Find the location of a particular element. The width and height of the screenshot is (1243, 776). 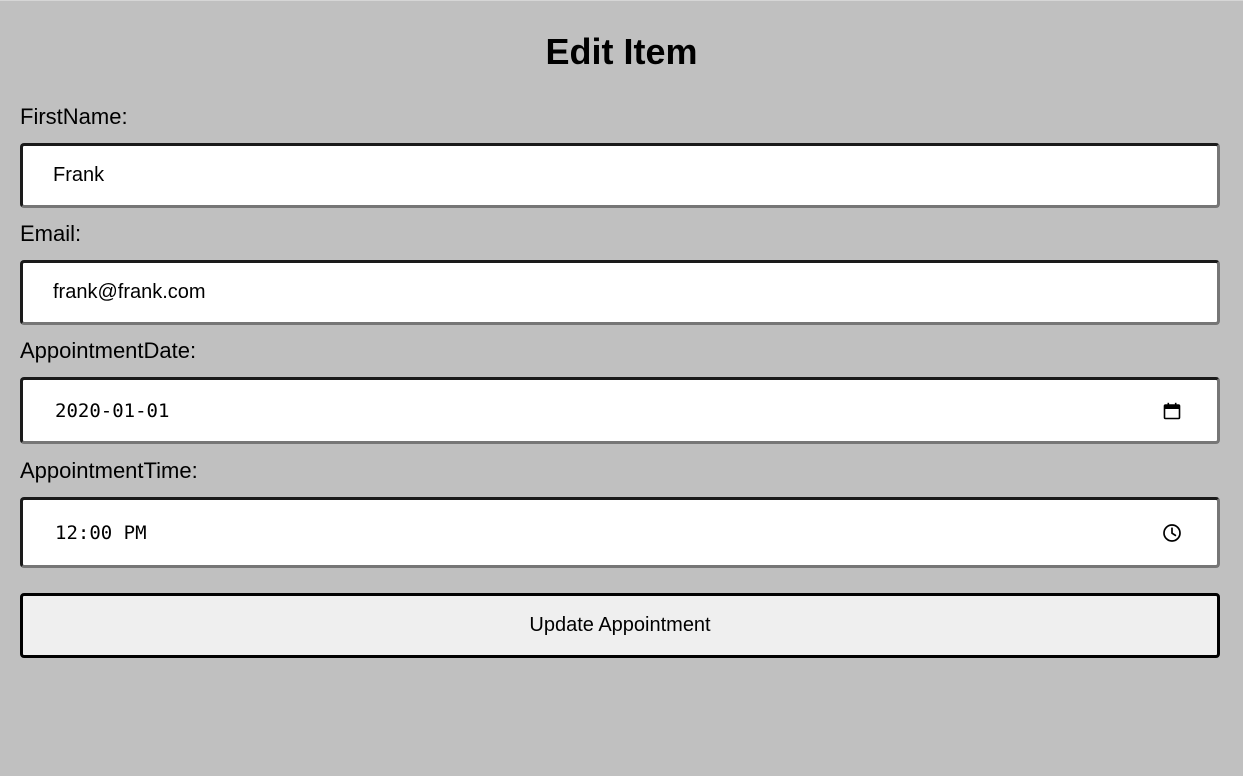

page-title: Edit Item is located at coordinates (621, 51).